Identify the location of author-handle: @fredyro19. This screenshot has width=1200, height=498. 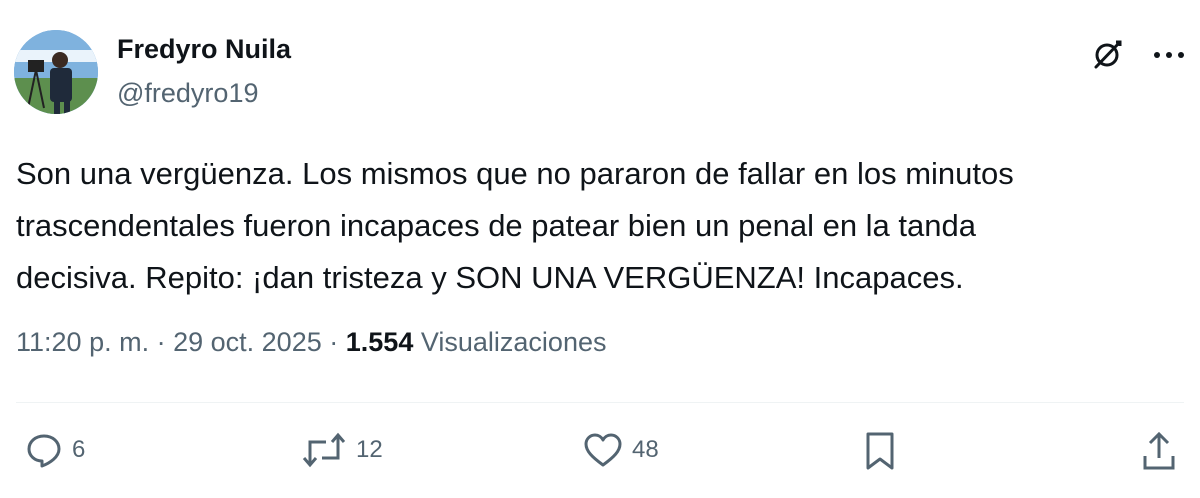
(187, 93).